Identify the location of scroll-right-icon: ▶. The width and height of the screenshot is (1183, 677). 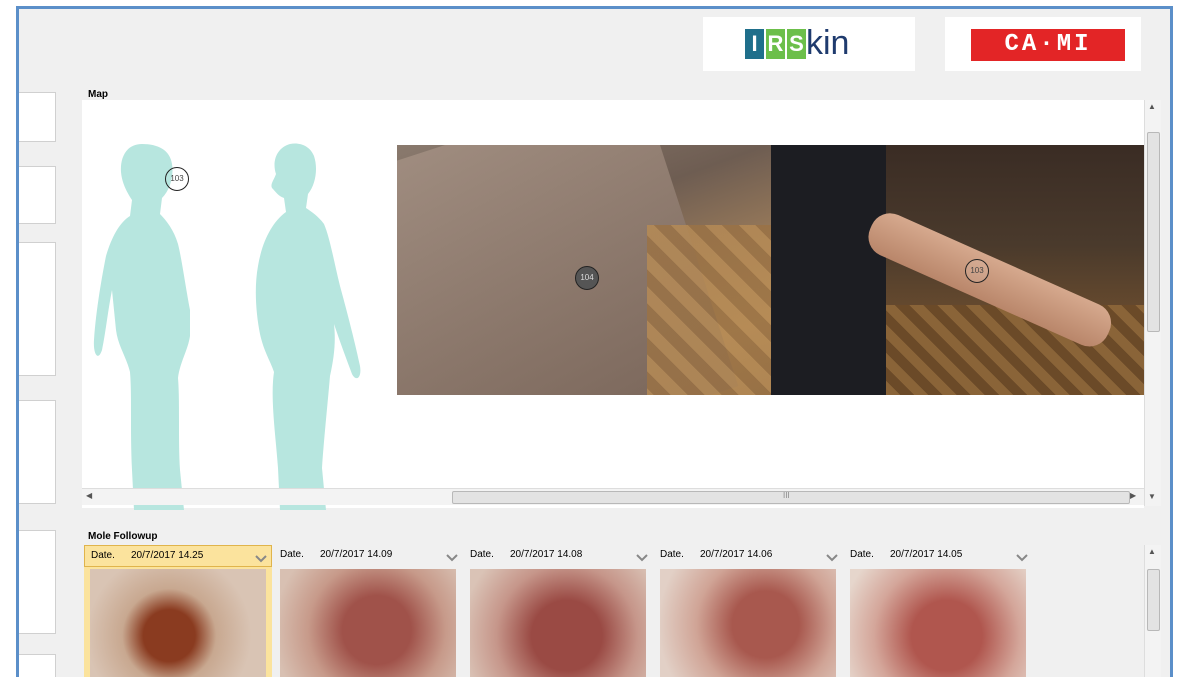
(1133, 495).